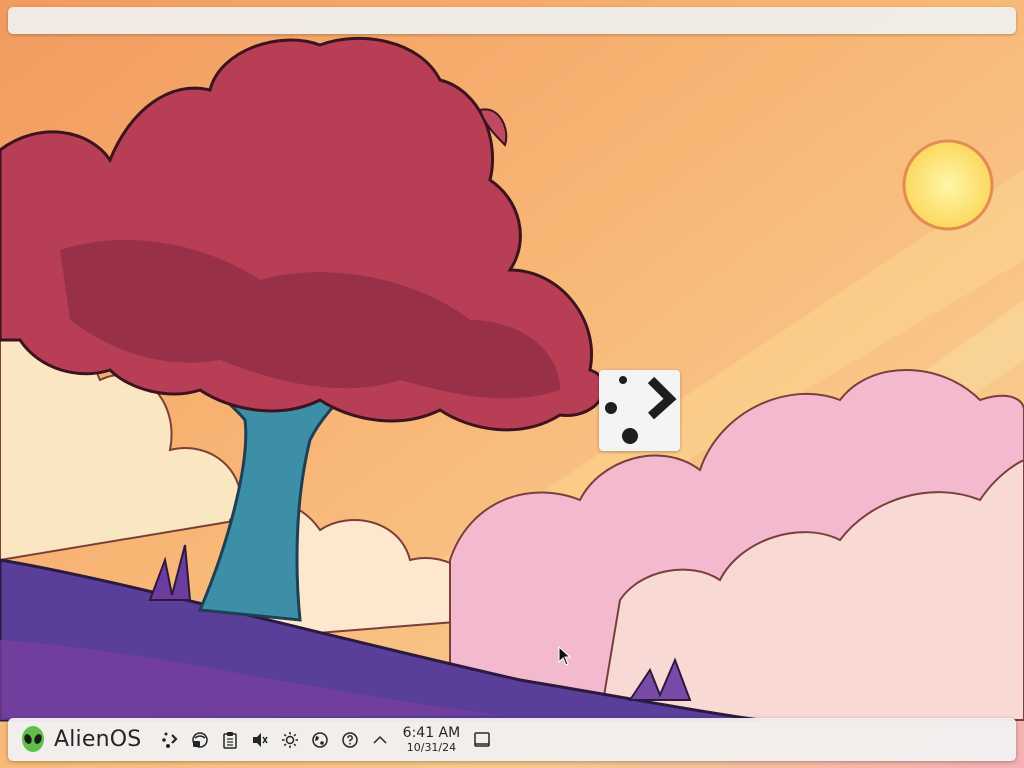  What do you see at coordinates (320, 740) in the screenshot?
I see `globe-icon` at bounding box center [320, 740].